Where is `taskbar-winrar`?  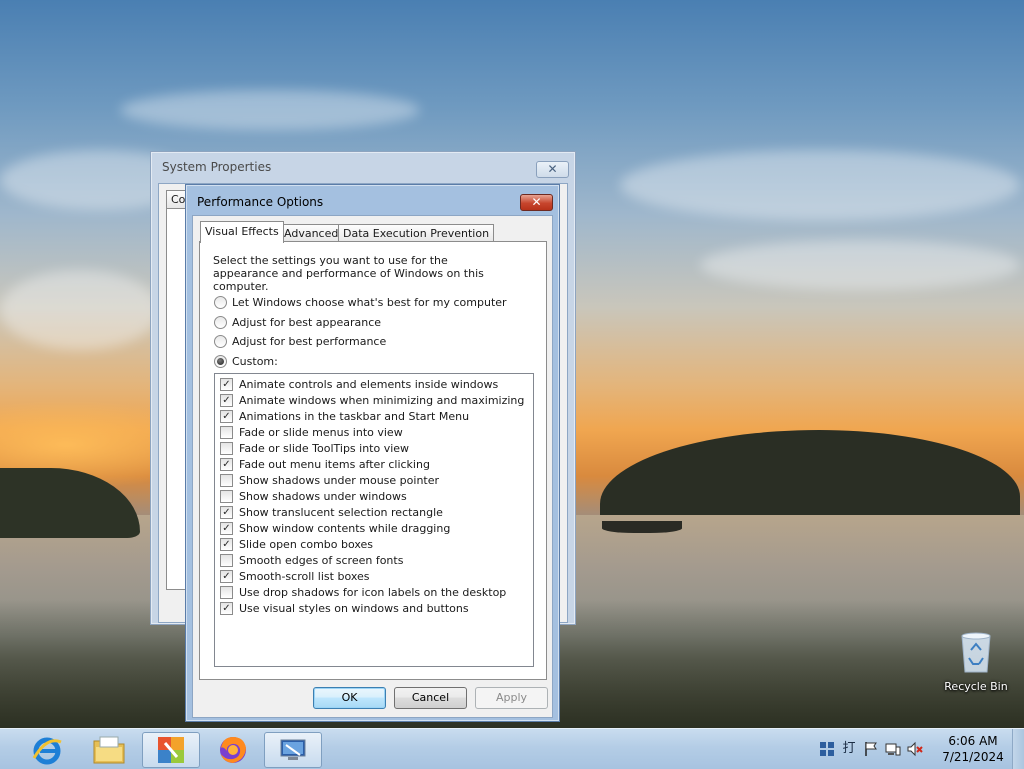
taskbar-winrar is located at coordinates (171, 750).